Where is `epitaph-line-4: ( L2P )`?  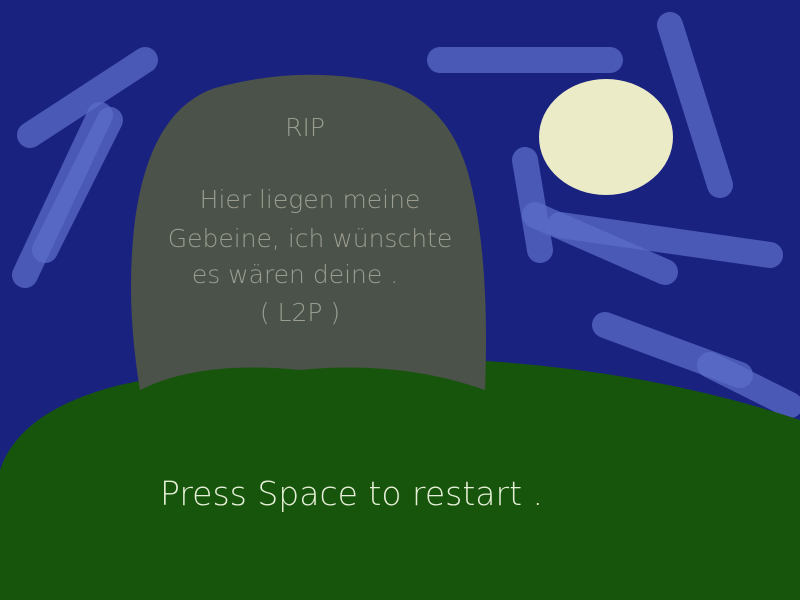
epitaph-line-4: ( L2P ) is located at coordinates (300, 312).